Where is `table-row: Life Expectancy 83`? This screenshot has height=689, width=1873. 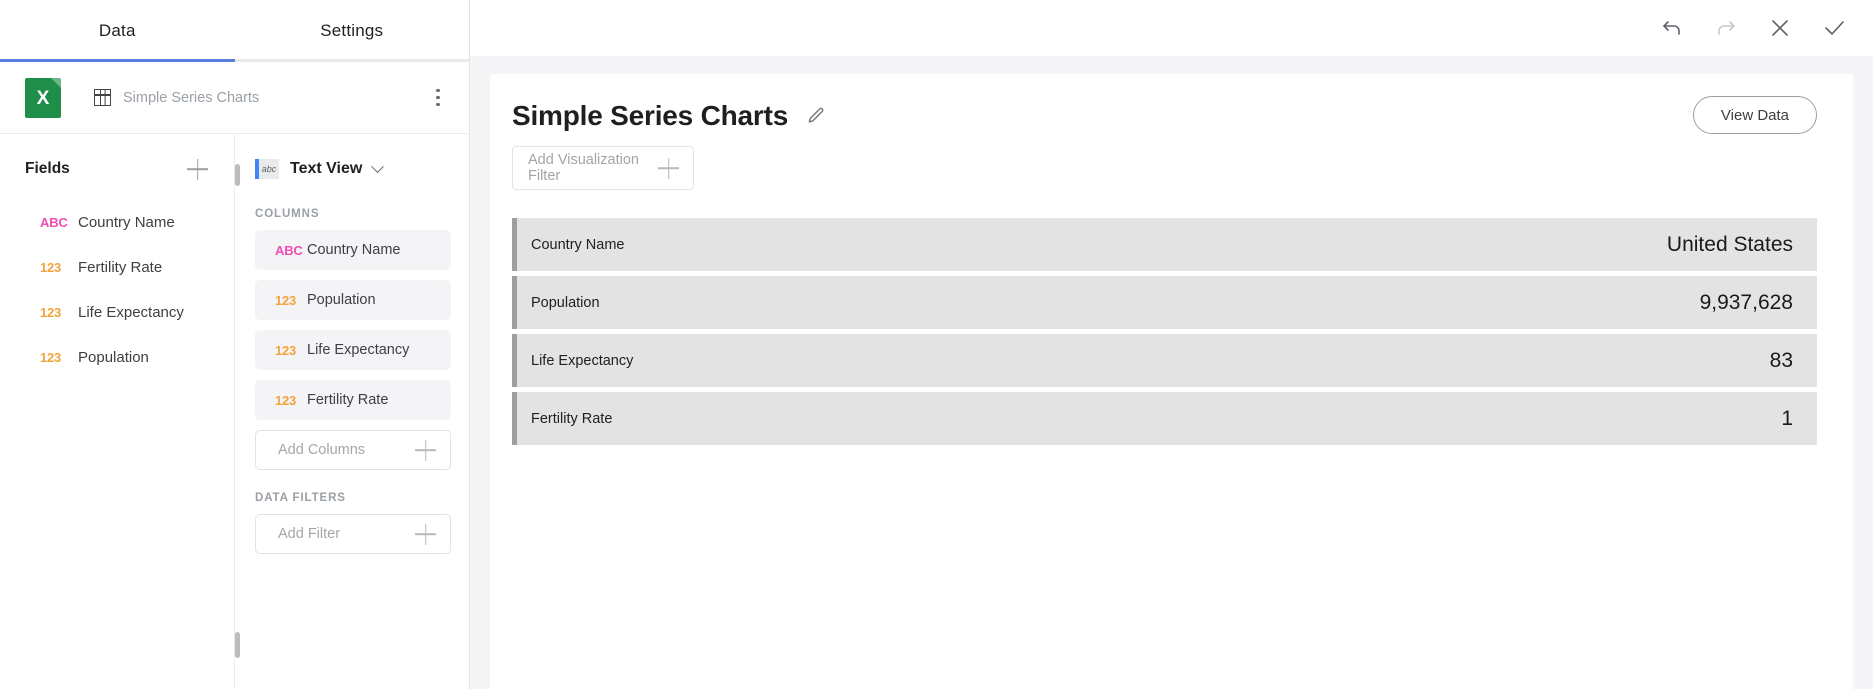 table-row: Life Expectancy 83 is located at coordinates (1164, 360).